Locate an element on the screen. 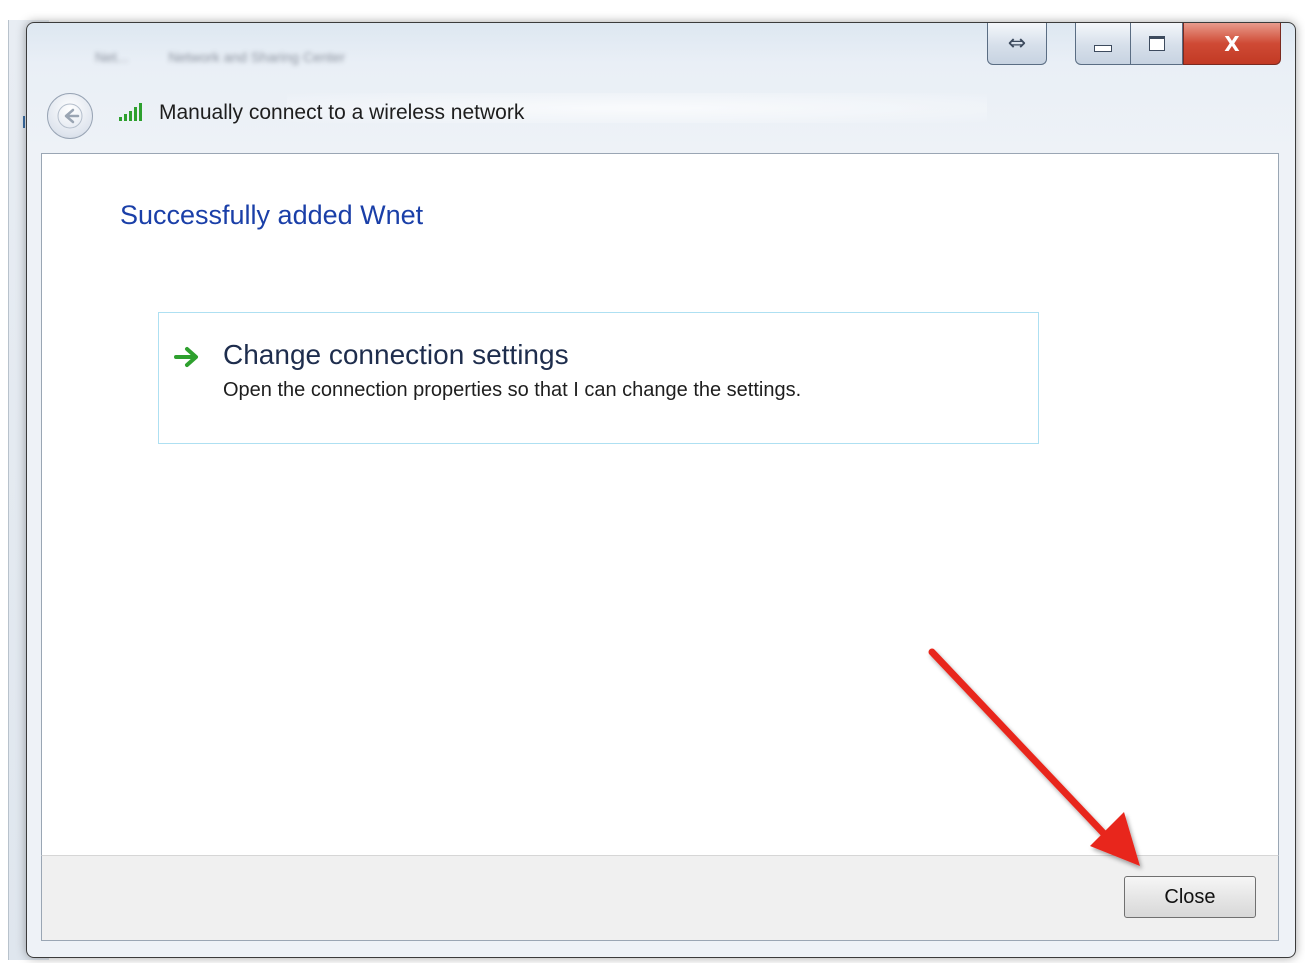 This screenshot has height=963, width=1305. minimize-button is located at coordinates (1103, 44).